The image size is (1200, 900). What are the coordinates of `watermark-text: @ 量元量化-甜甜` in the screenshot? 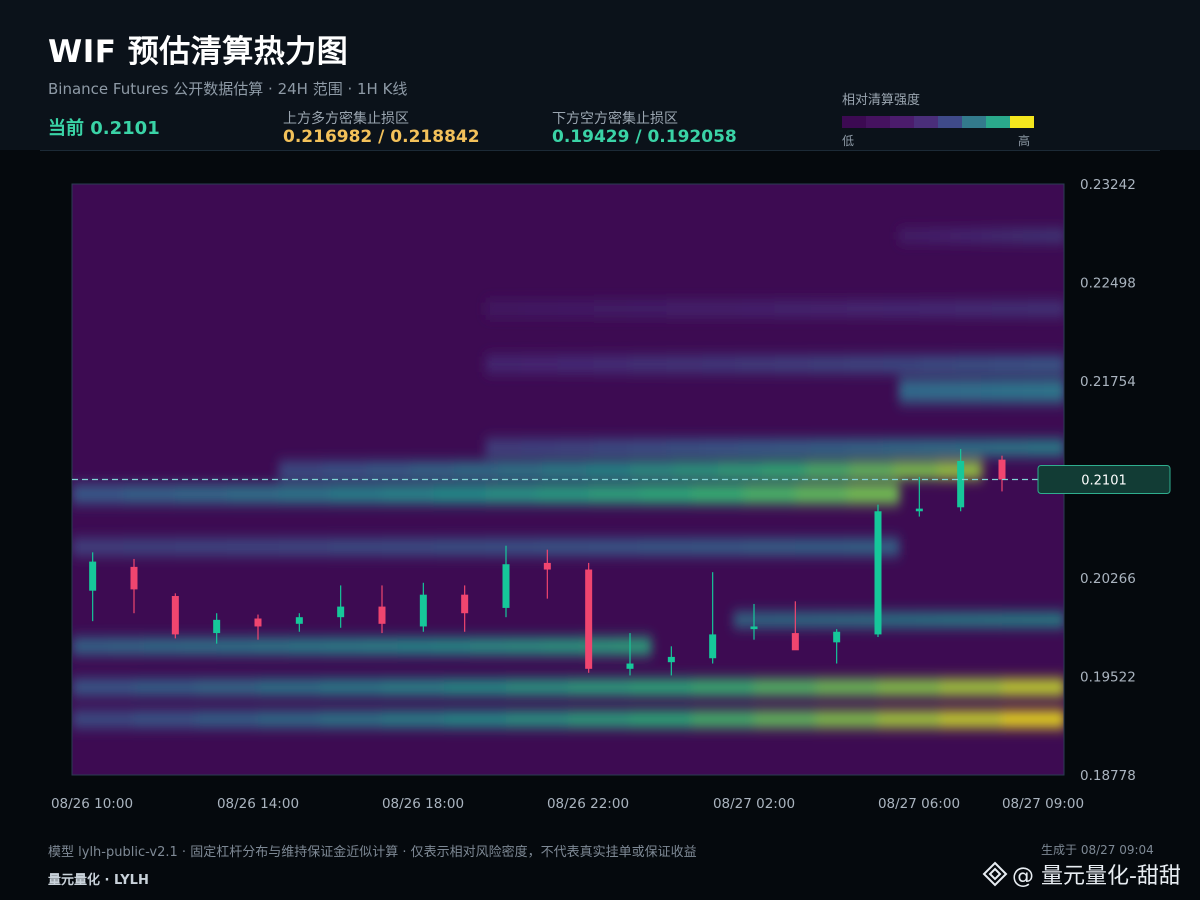 It's located at (1096, 876).